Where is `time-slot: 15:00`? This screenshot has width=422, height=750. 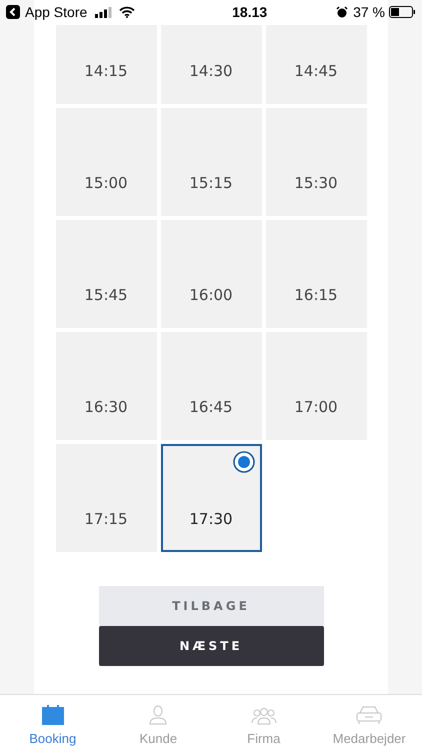
time-slot: 15:00 is located at coordinates (106, 162).